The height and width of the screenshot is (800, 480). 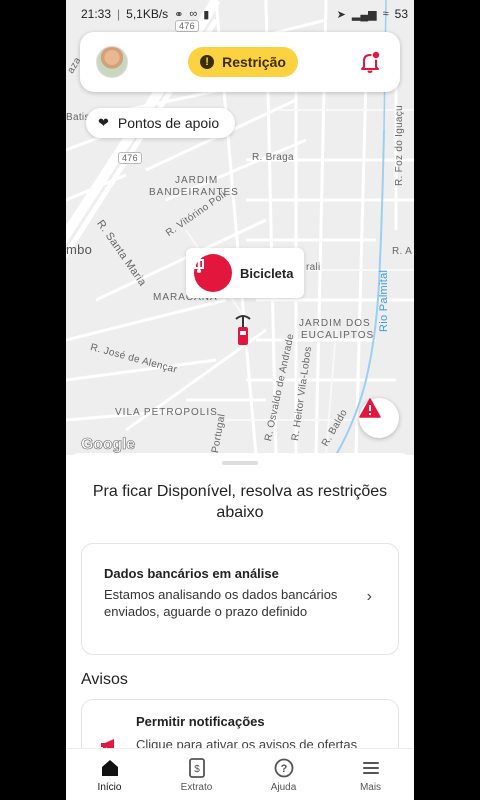 What do you see at coordinates (207, 62) in the screenshot?
I see `exclamation-icon: !` at bounding box center [207, 62].